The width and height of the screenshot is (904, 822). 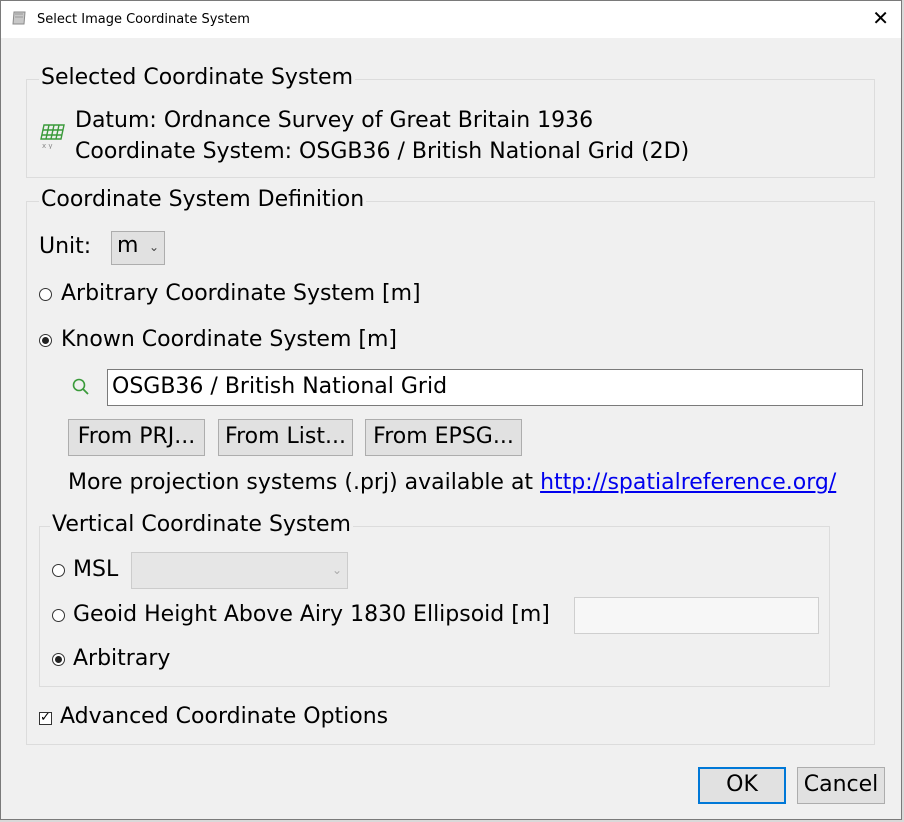 I want to click on geoid-height-input, so click(x=696, y=615).